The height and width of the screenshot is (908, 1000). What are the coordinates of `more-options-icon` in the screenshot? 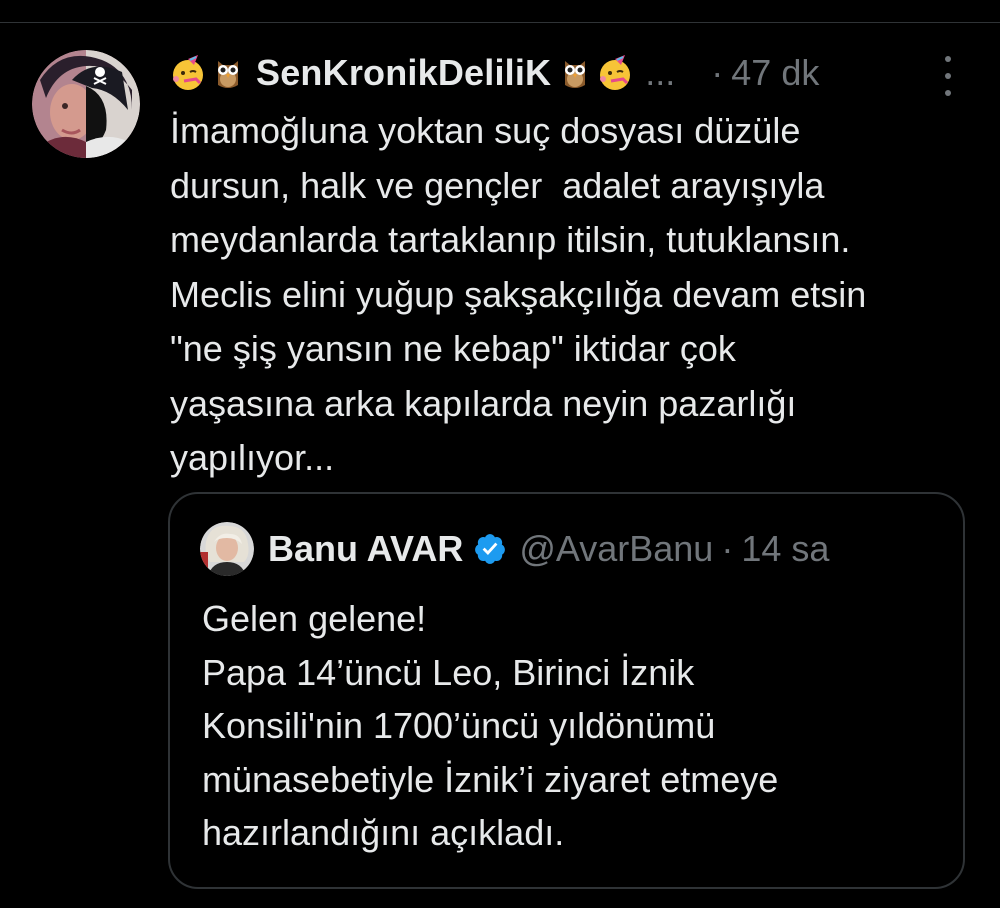 It's located at (948, 76).